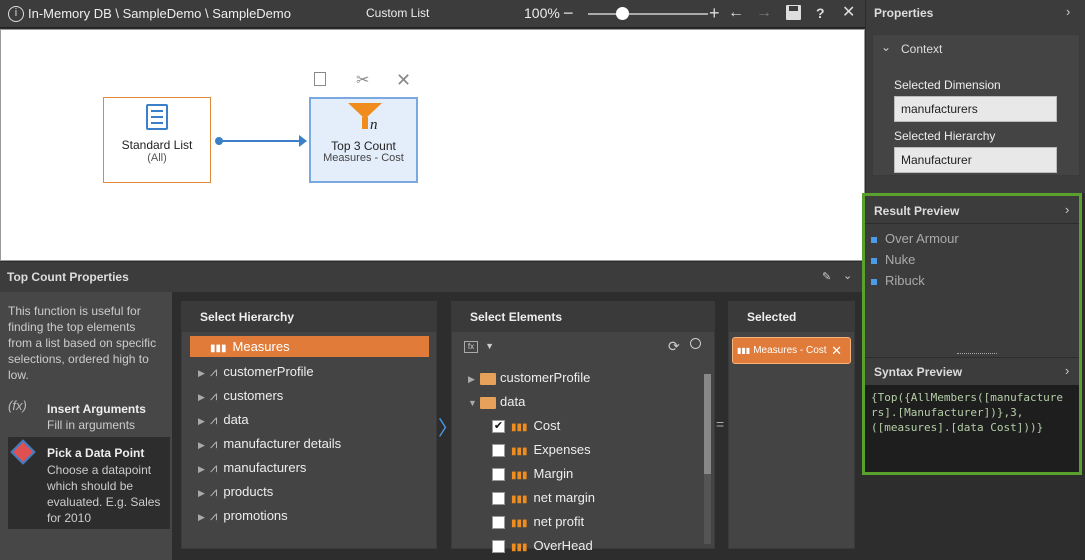 The height and width of the screenshot is (560, 1085). What do you see at coordinates (820, 13) in the screenshot?
I see `help-icon: ?` at bounding box center [820, 13].